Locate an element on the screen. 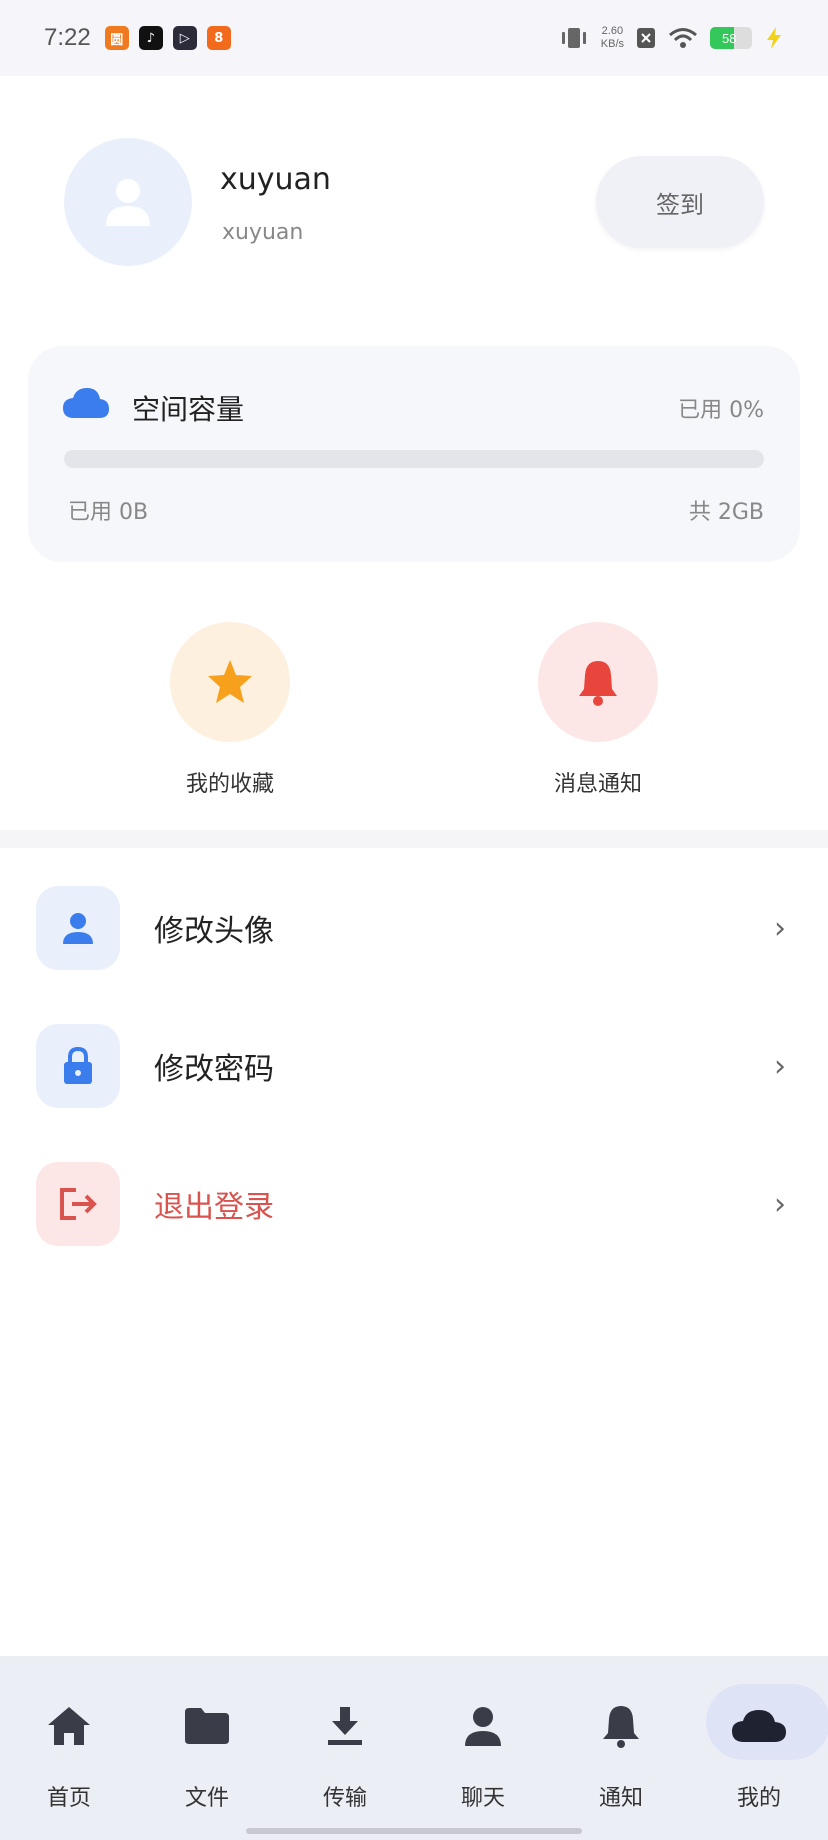  storage-progress-bar is located at coordinates (414, 459).